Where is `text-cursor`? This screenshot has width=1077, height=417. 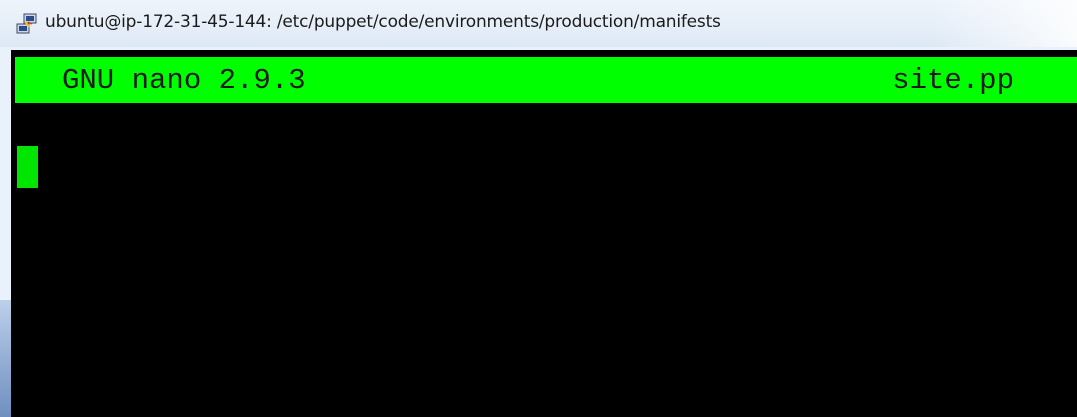
text-cursor is located at coordinates (27, 167).